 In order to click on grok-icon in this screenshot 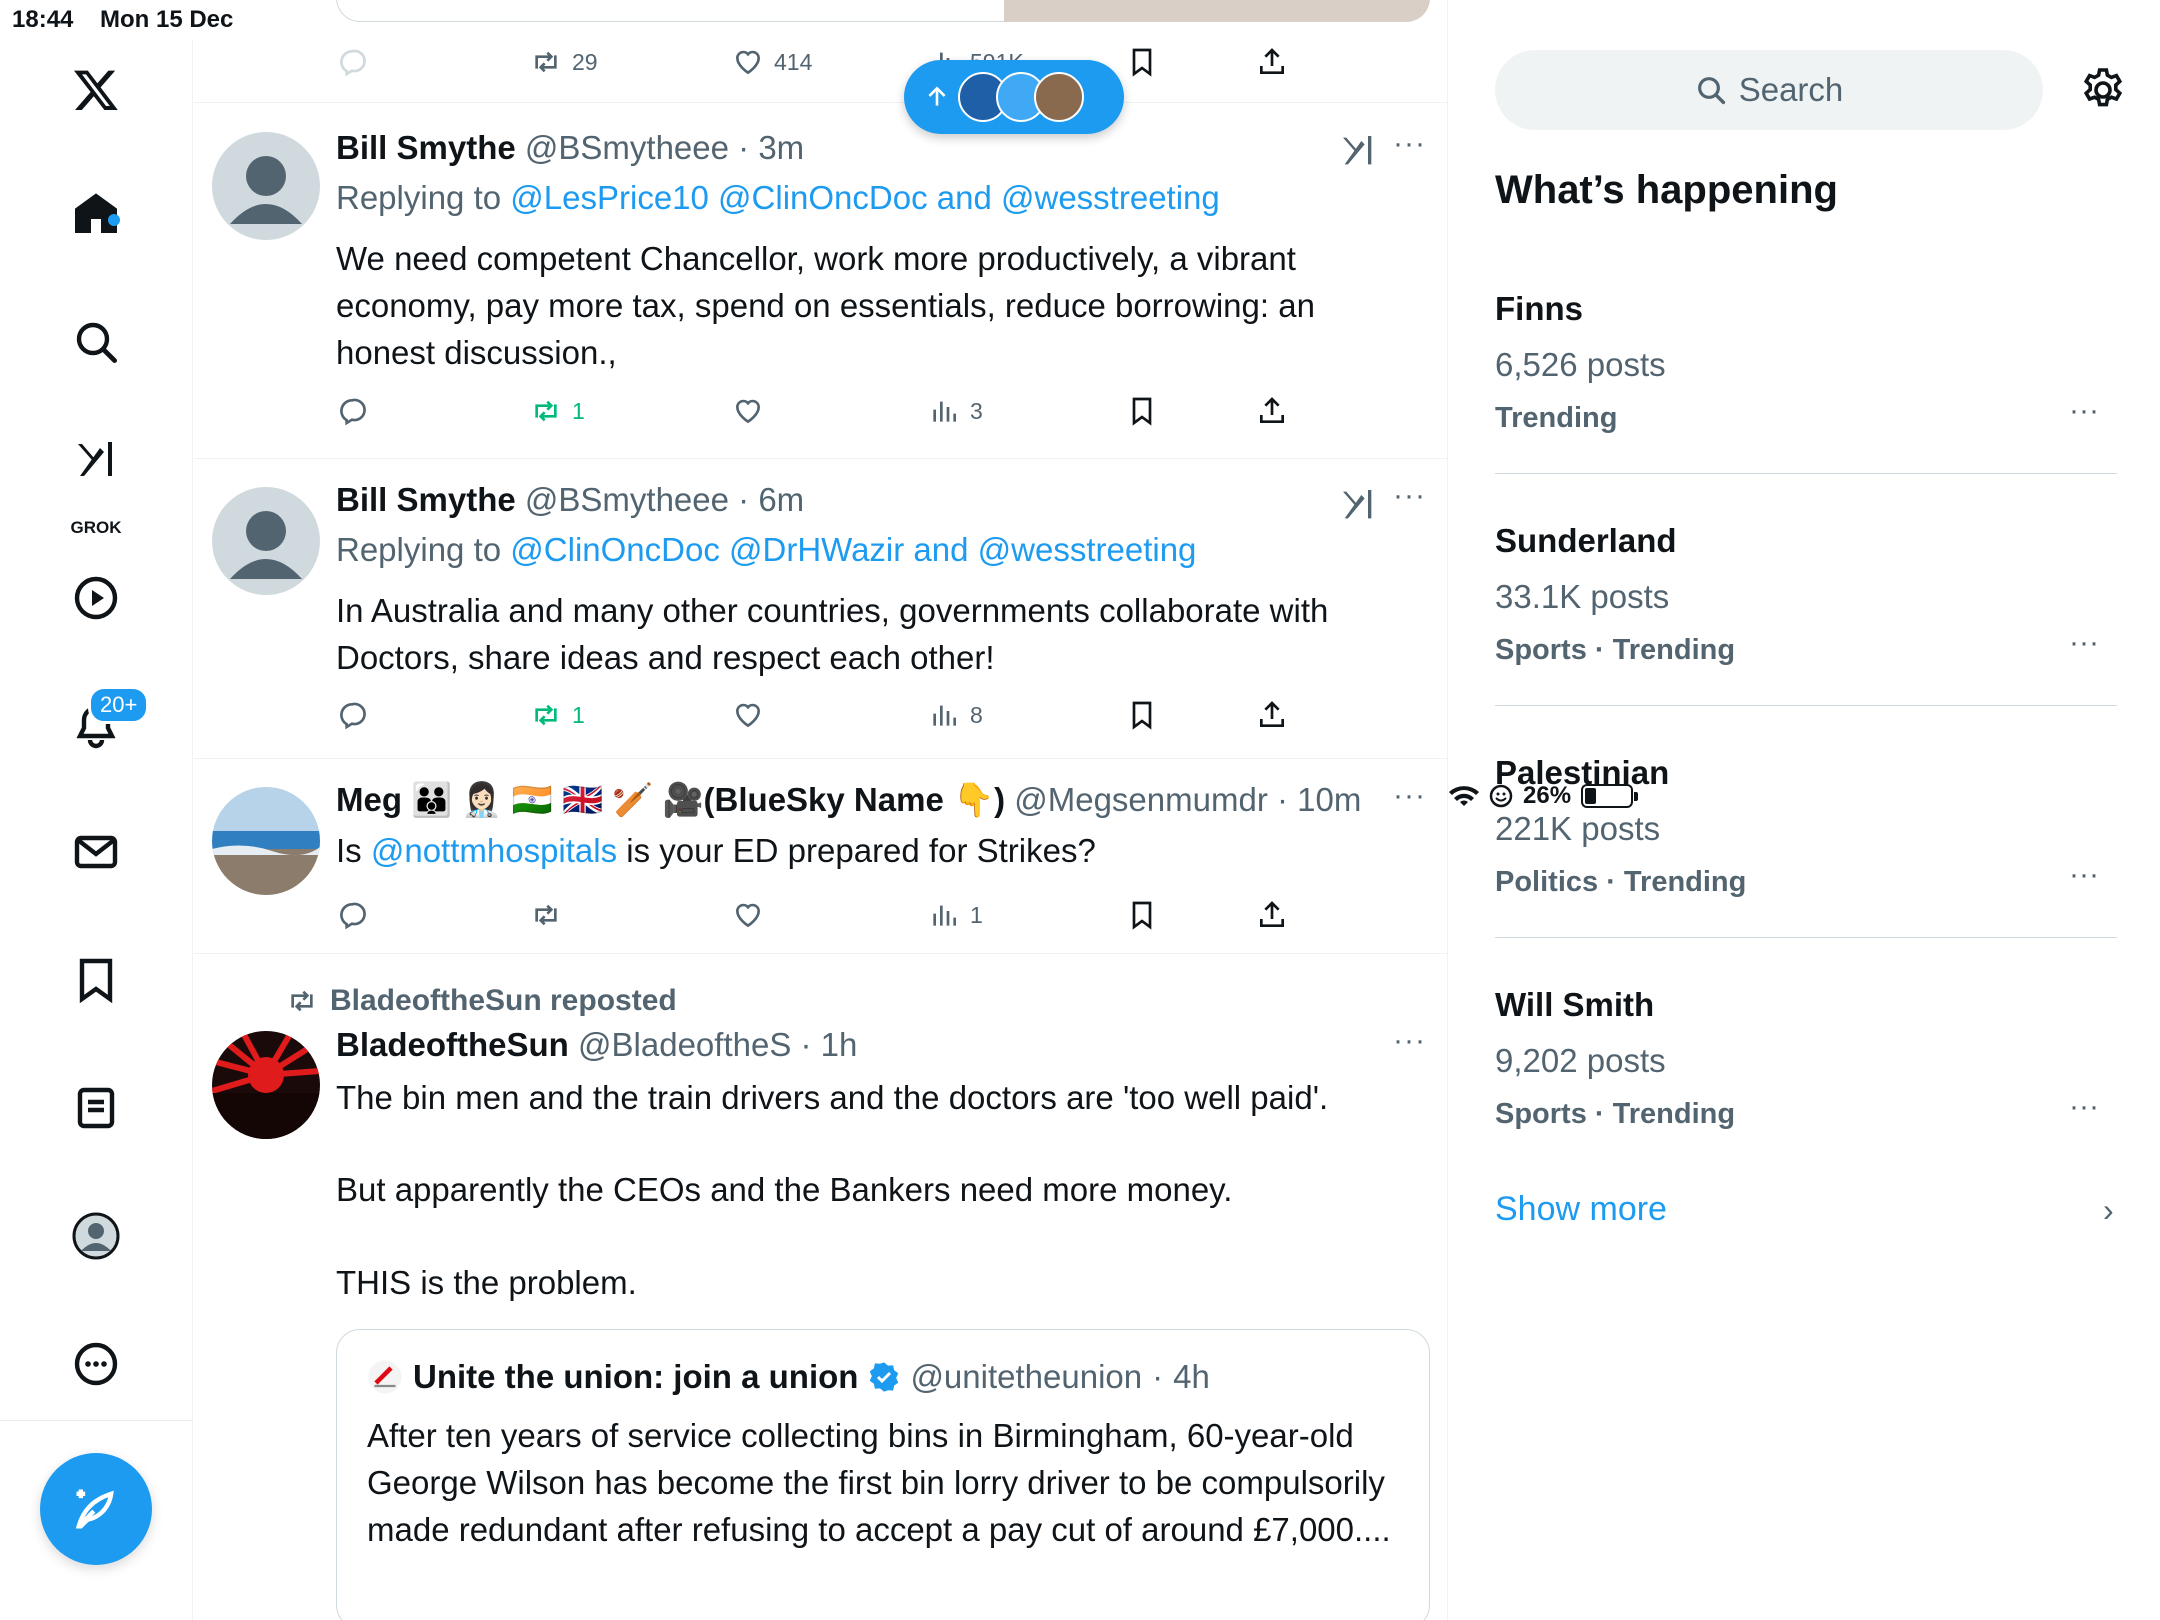, I will do `click(96, 460)`.